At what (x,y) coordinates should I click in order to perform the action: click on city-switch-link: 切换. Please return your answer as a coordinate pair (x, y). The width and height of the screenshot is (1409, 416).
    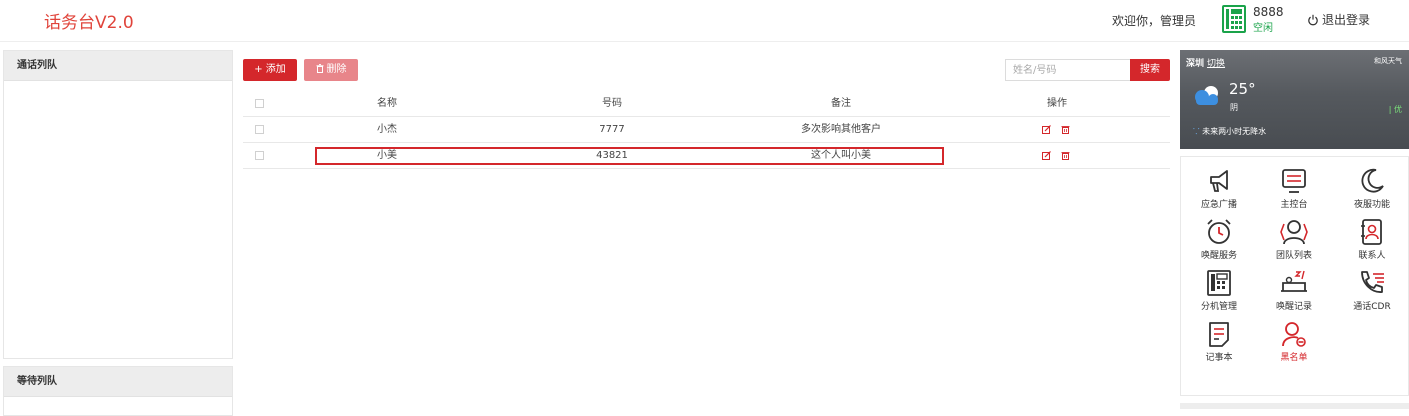
    Looking at the image, I should click on (1216, 64).